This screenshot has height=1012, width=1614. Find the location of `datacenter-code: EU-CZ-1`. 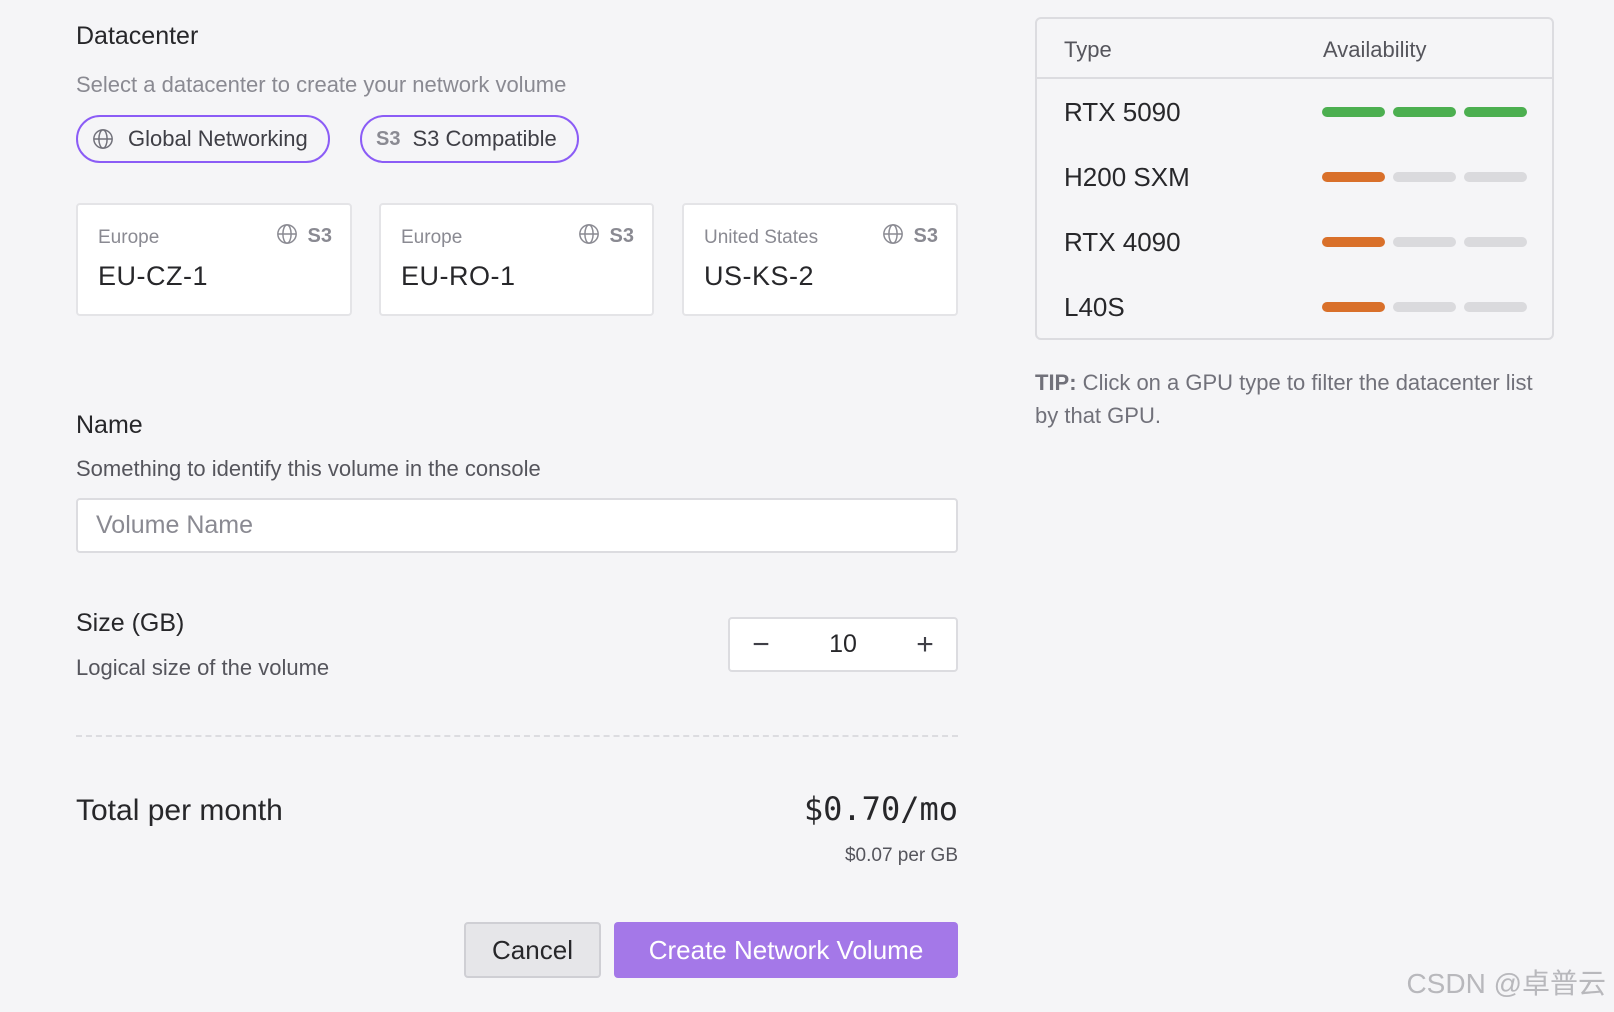

datacenter-code: EU-CZ-1 is located at coordinates (153, 276).